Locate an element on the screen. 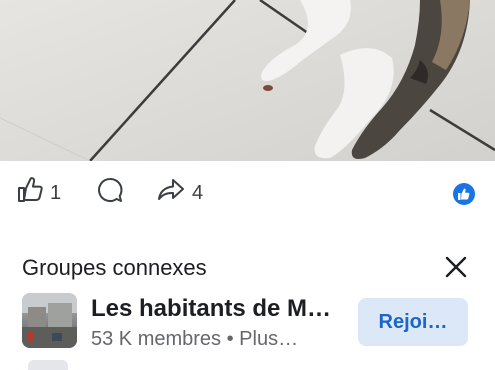 Image resolution: width=495 pixels, height=370 pixels. close-button is located at coordinates (456, 267).